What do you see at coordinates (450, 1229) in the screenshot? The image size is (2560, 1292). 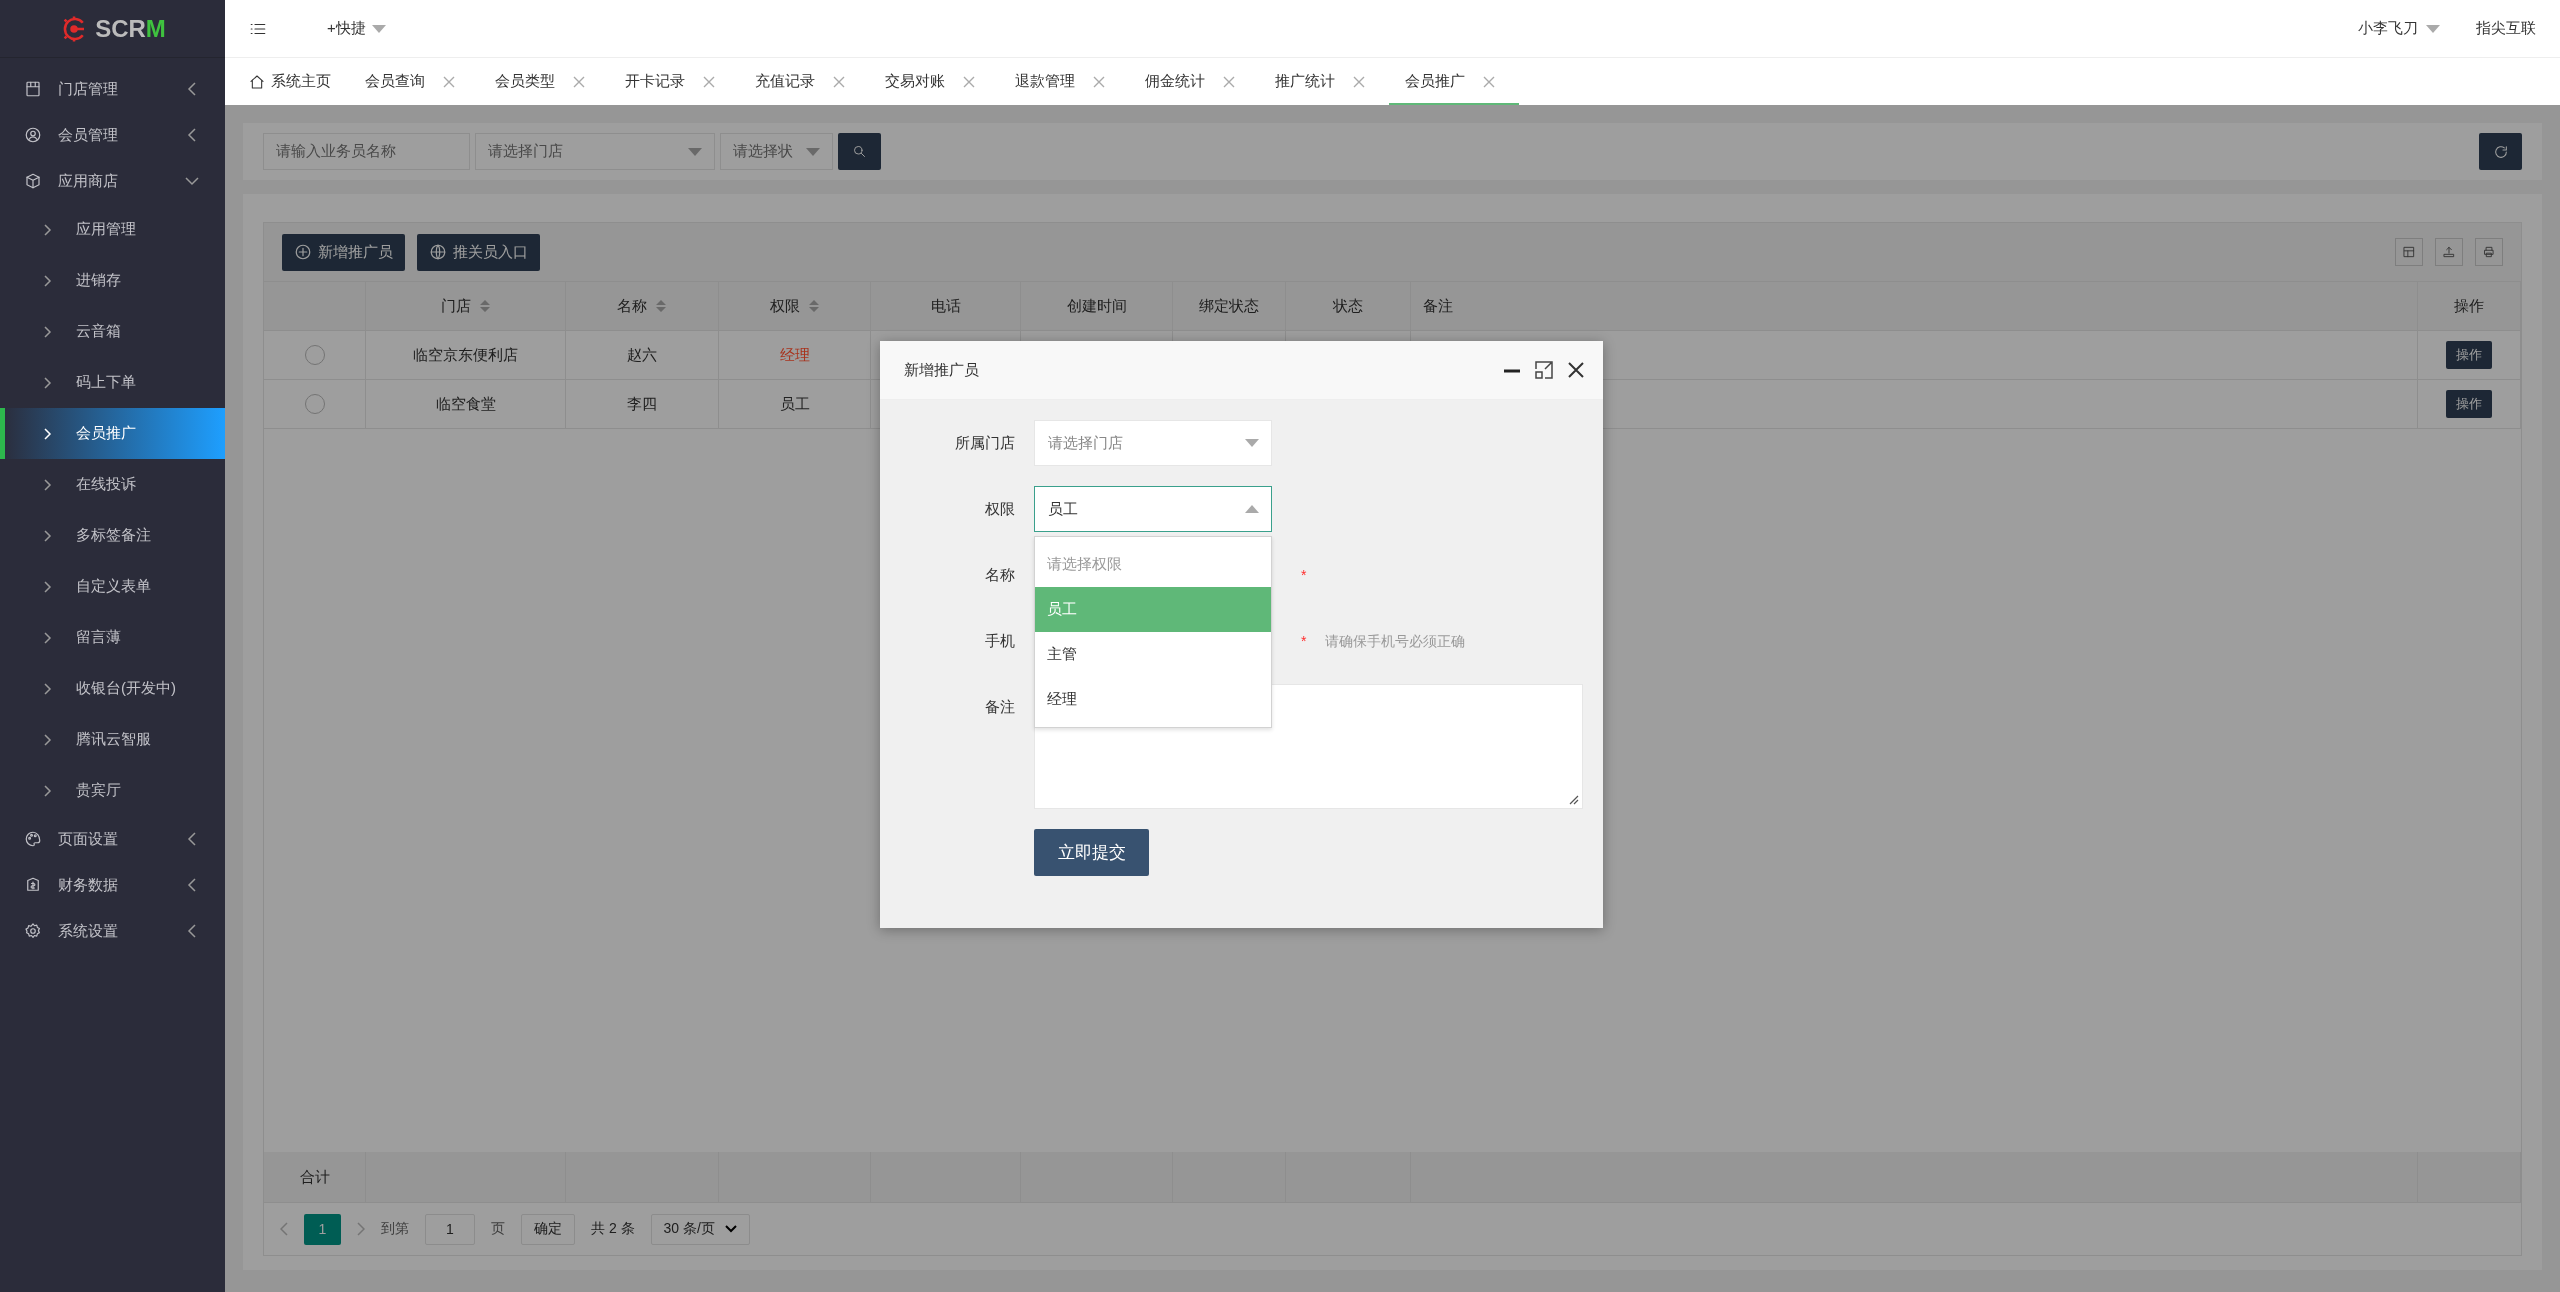 I see `page-input: 1` at bounding box center [450, 1229].